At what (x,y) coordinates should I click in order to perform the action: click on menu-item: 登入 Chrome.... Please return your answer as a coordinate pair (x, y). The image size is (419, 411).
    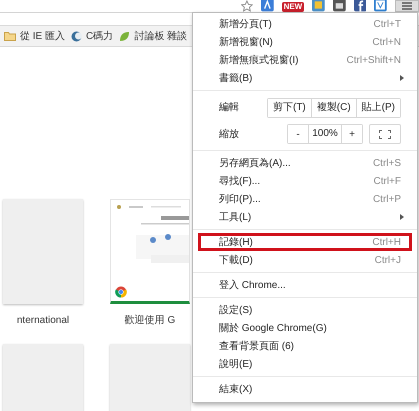
    Looking at the image, I should click on (305, 285).